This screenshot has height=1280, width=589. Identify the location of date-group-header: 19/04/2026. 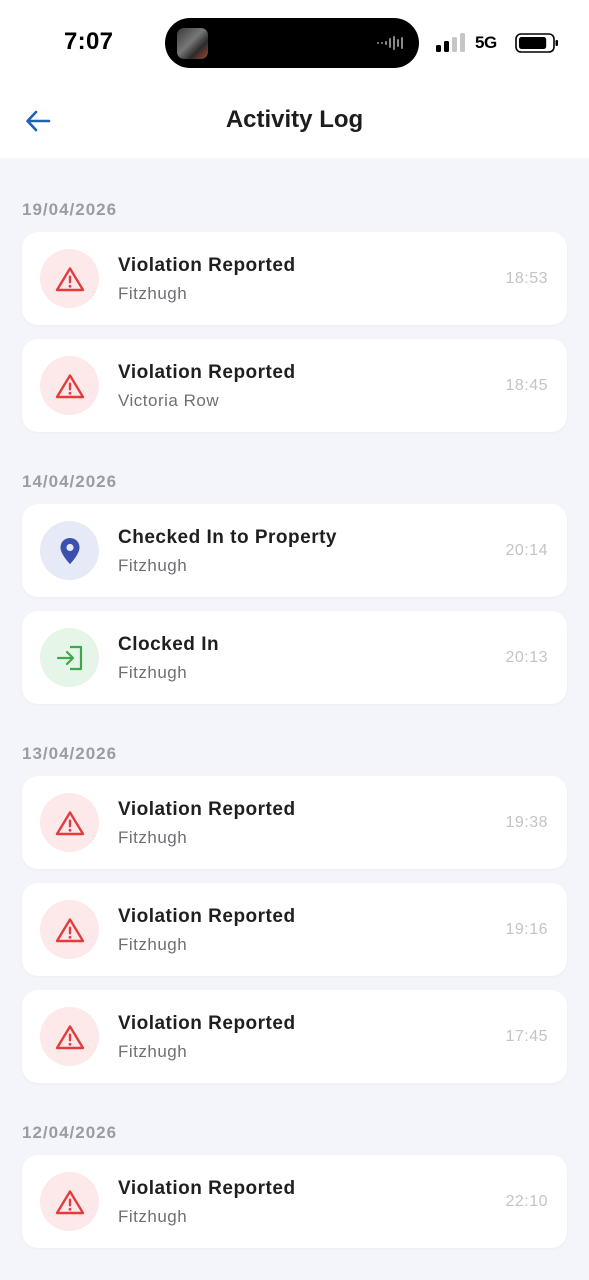
(70, 209).